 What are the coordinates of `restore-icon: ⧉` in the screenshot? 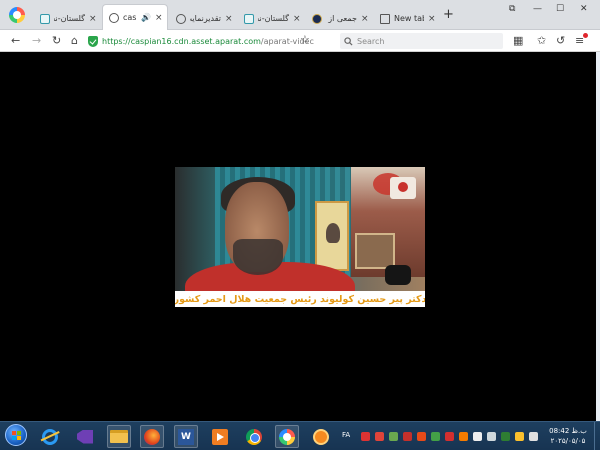 It's located at (512, 9).